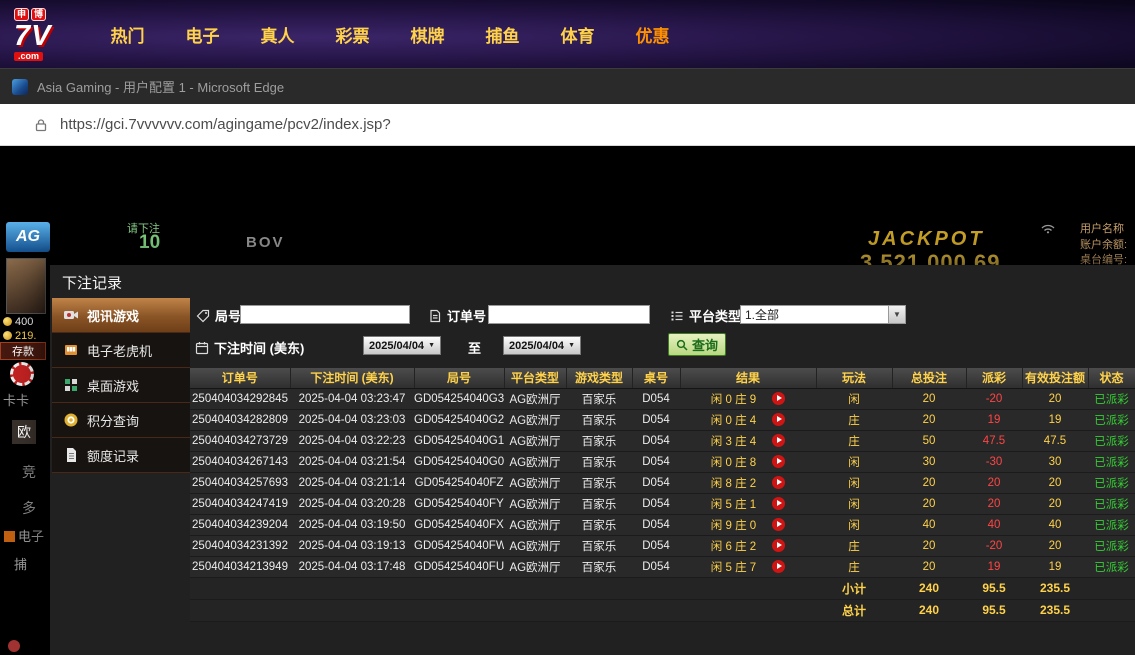 This screenshot has width=1135, height=655. Describe the element at coordinates (249, 347) in the screenshot. I see `bet-time-label: 下注时间 (美东)` at that location.